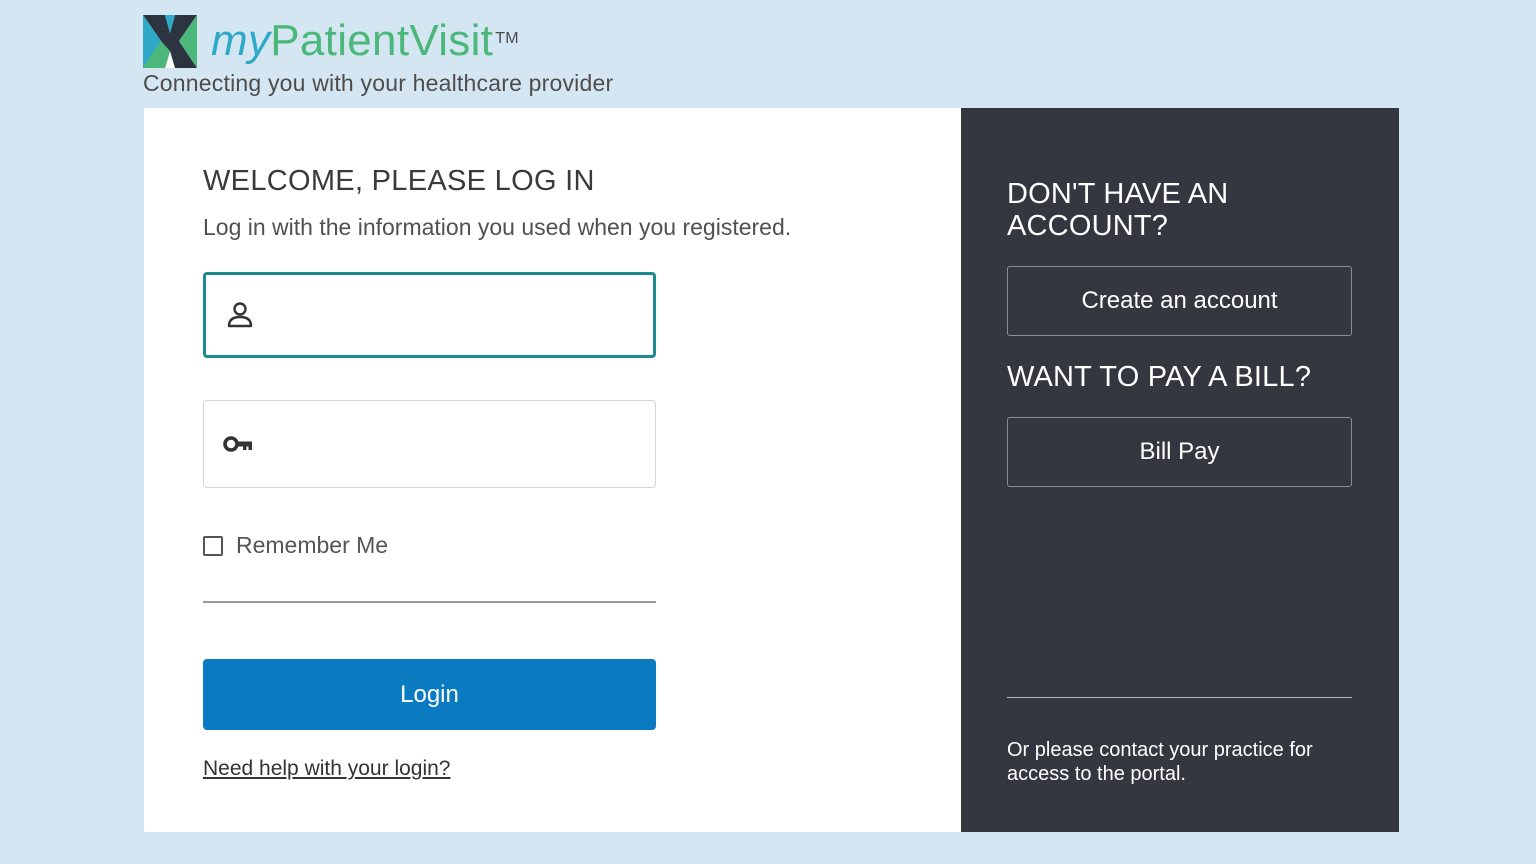 Image resolution: width=1536 pixels, height=864 pixels. Describe the element at coordinates (170, 41) in the screenshot. I see `mypatientvisit-logo-icon` at that location.